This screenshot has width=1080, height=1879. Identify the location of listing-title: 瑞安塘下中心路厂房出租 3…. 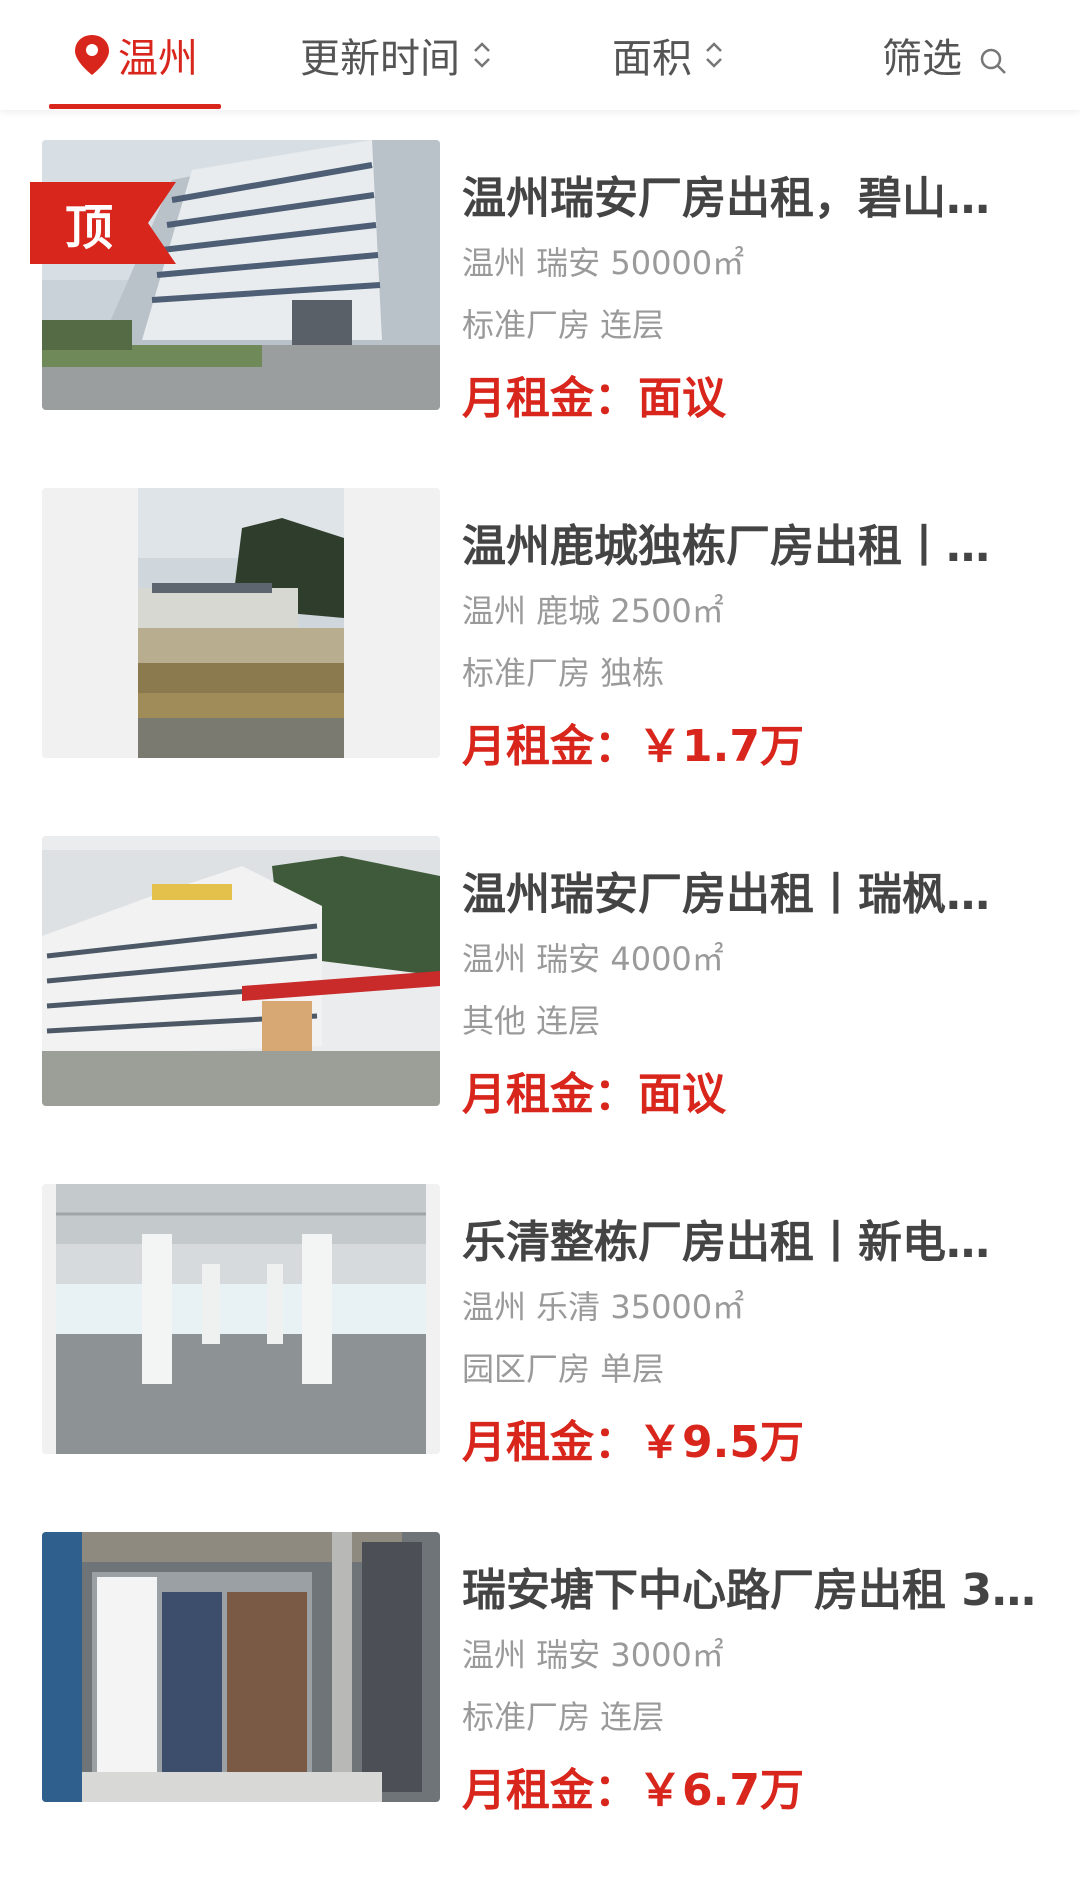
(753, 1586).